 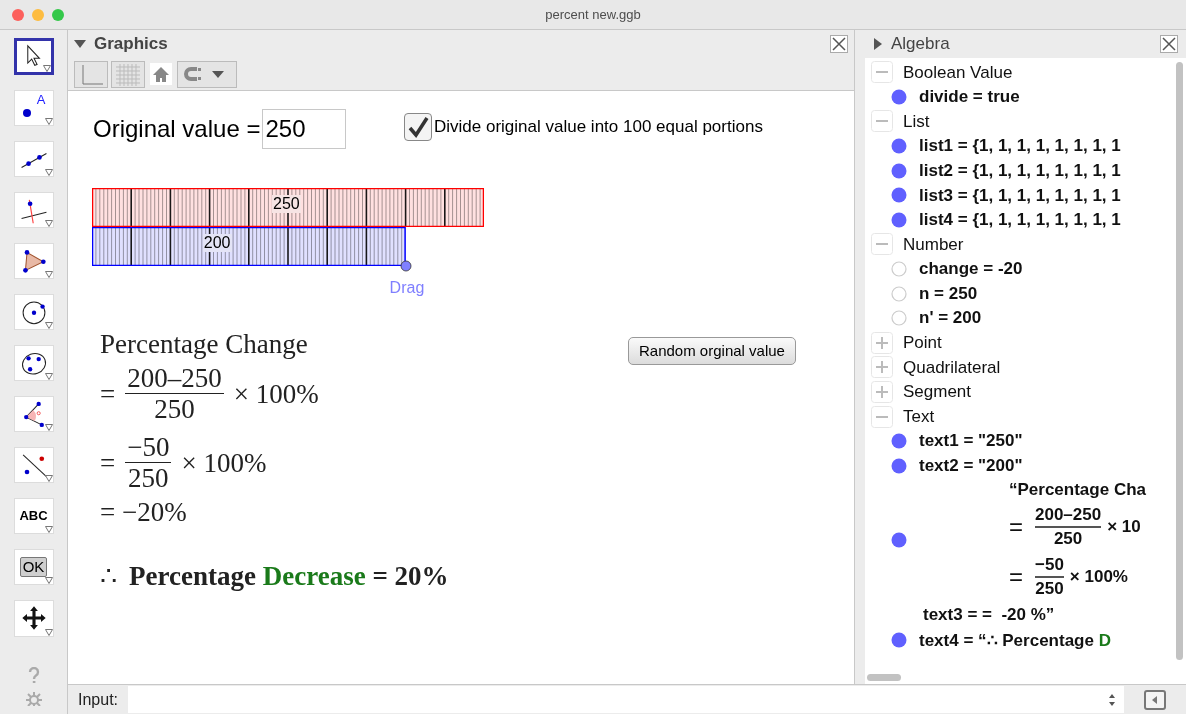 I want to click on algebra-item: divide = true, so click(x=969, y=97).